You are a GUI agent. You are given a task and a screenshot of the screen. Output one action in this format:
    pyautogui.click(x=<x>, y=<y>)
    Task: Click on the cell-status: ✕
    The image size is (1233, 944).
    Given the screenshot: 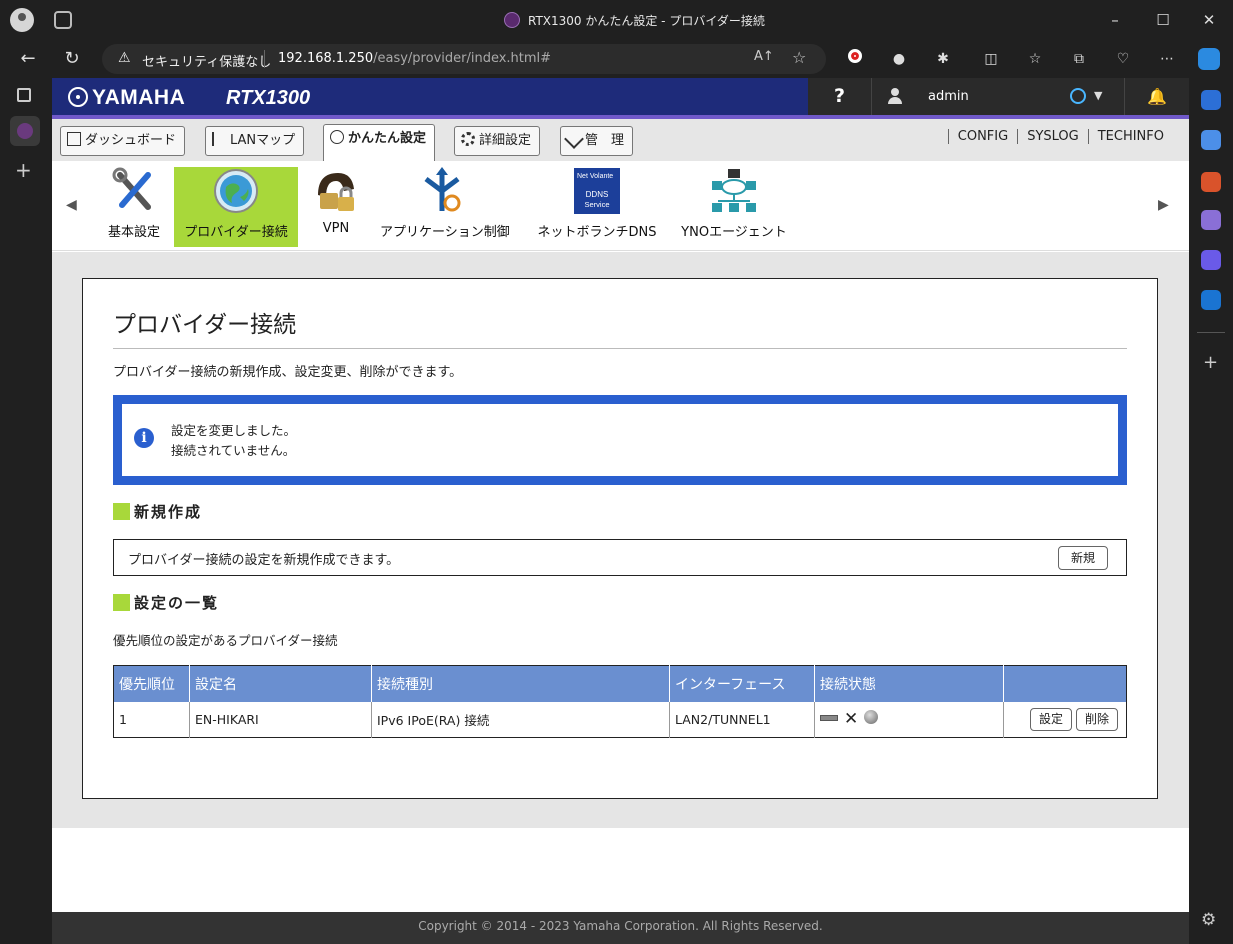 What is the action you would take?
    pyautogui.click(x=909, y=719)
    